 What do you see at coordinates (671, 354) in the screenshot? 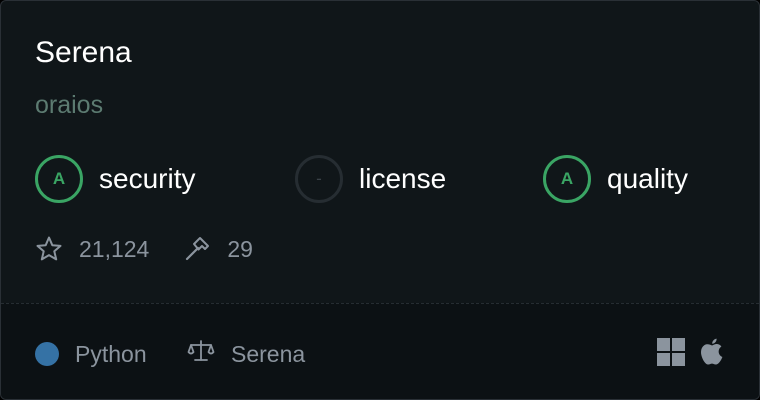
I see `windows-icon` at bounding box center [671, 354].